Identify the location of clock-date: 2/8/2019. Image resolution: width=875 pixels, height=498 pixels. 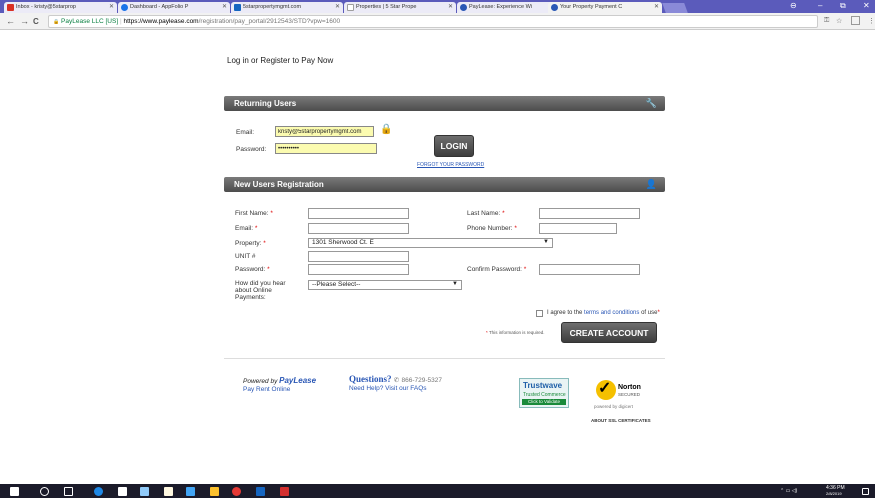
(834, 493).